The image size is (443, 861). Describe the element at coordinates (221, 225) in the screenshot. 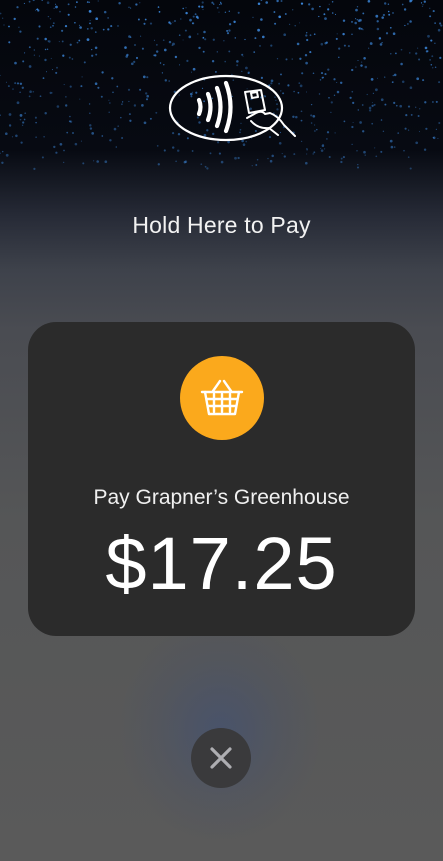

I see `hold-to-pay-title: Hold Here to Pay` at that location.